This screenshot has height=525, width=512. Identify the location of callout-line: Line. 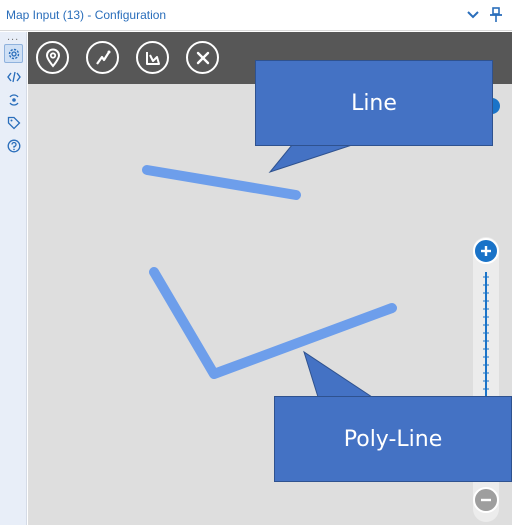
(374, 103).